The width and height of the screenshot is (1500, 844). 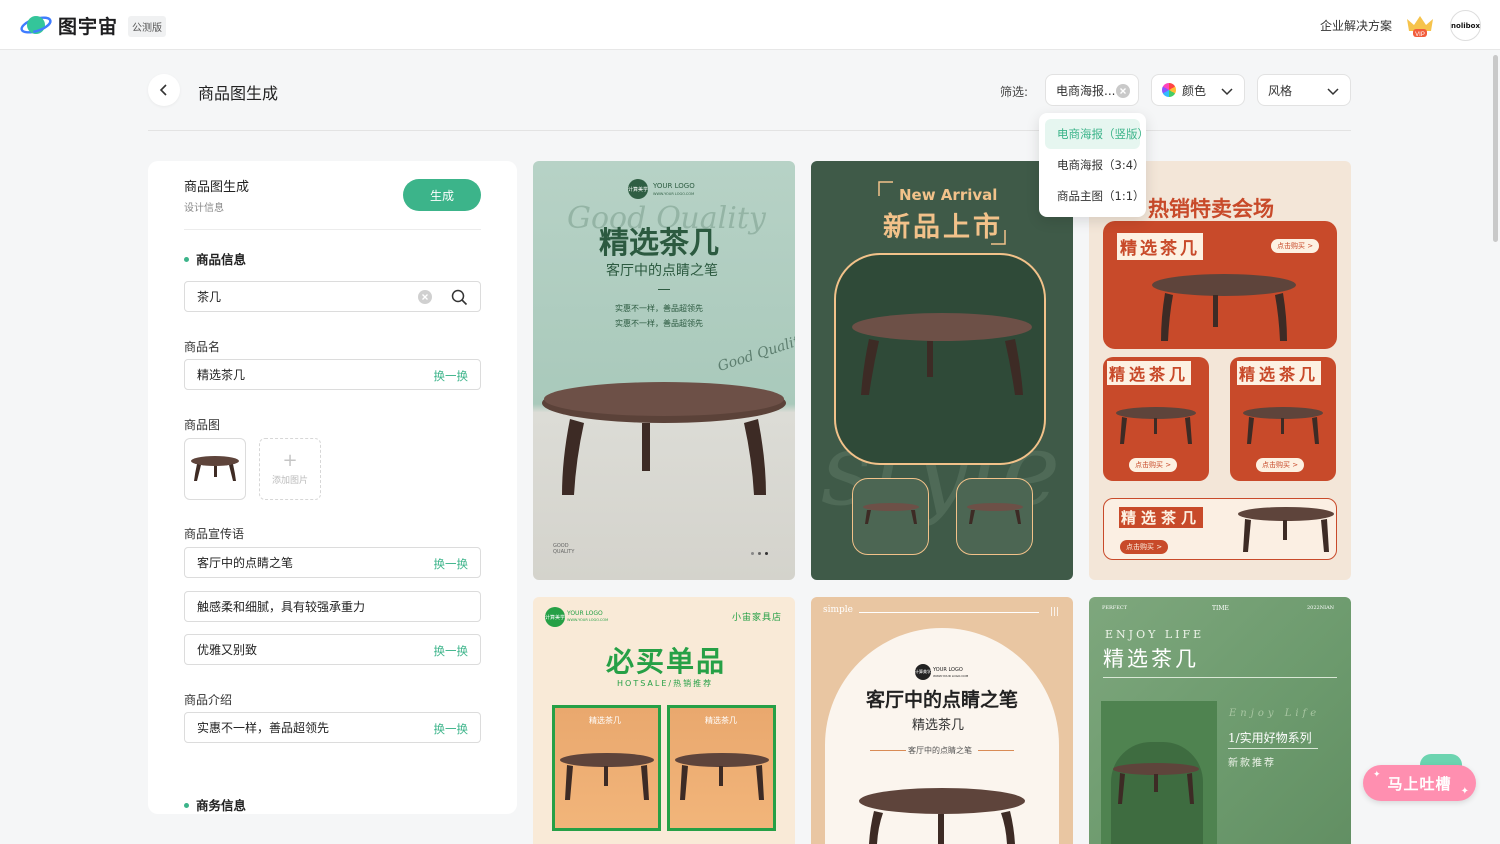 What do you see at coordinates (332, 727) in the screenshot?
I see `intro-field: 实惠不一样，善品超领先 换一换` at bounding box center [332, 727].